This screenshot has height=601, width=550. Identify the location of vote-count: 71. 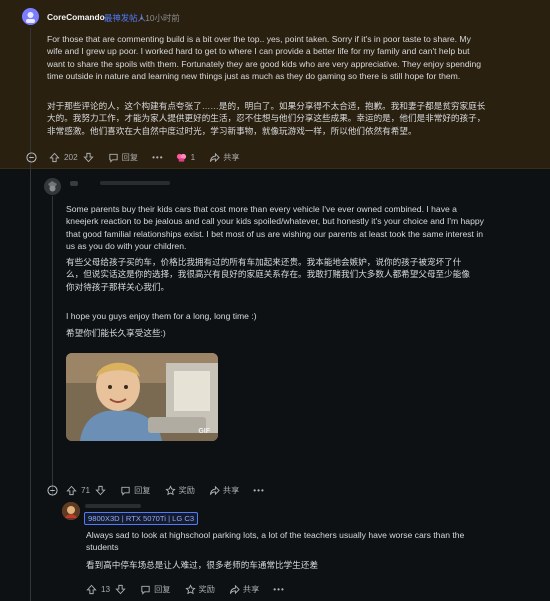
(86, 490).